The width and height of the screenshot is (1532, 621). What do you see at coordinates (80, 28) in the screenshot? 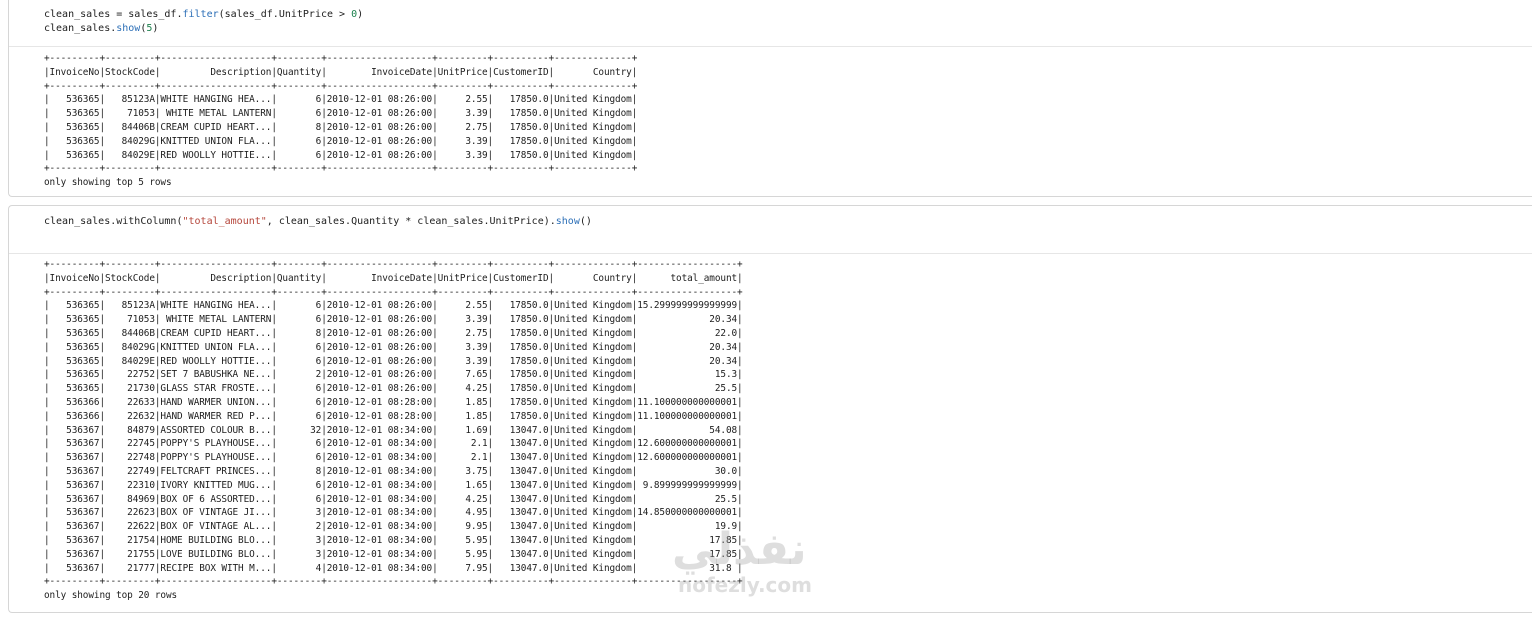
I see `code-token: clean_sales.` at bounding box center [80, 28].